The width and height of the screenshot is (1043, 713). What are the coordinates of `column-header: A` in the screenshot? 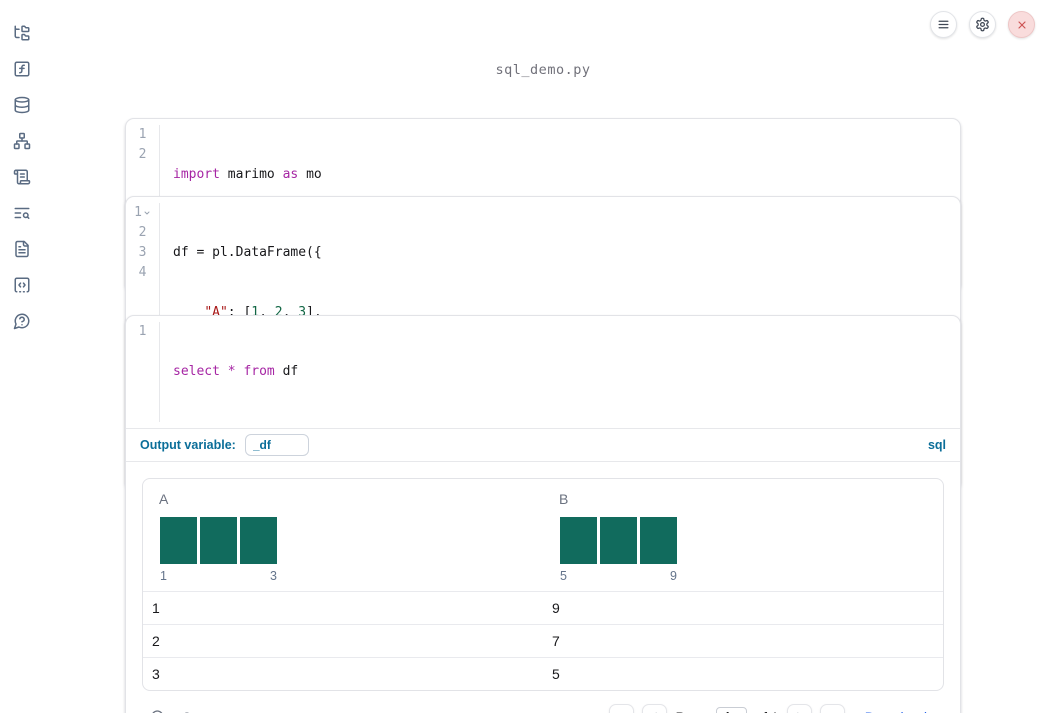 It's located at (351, 499).